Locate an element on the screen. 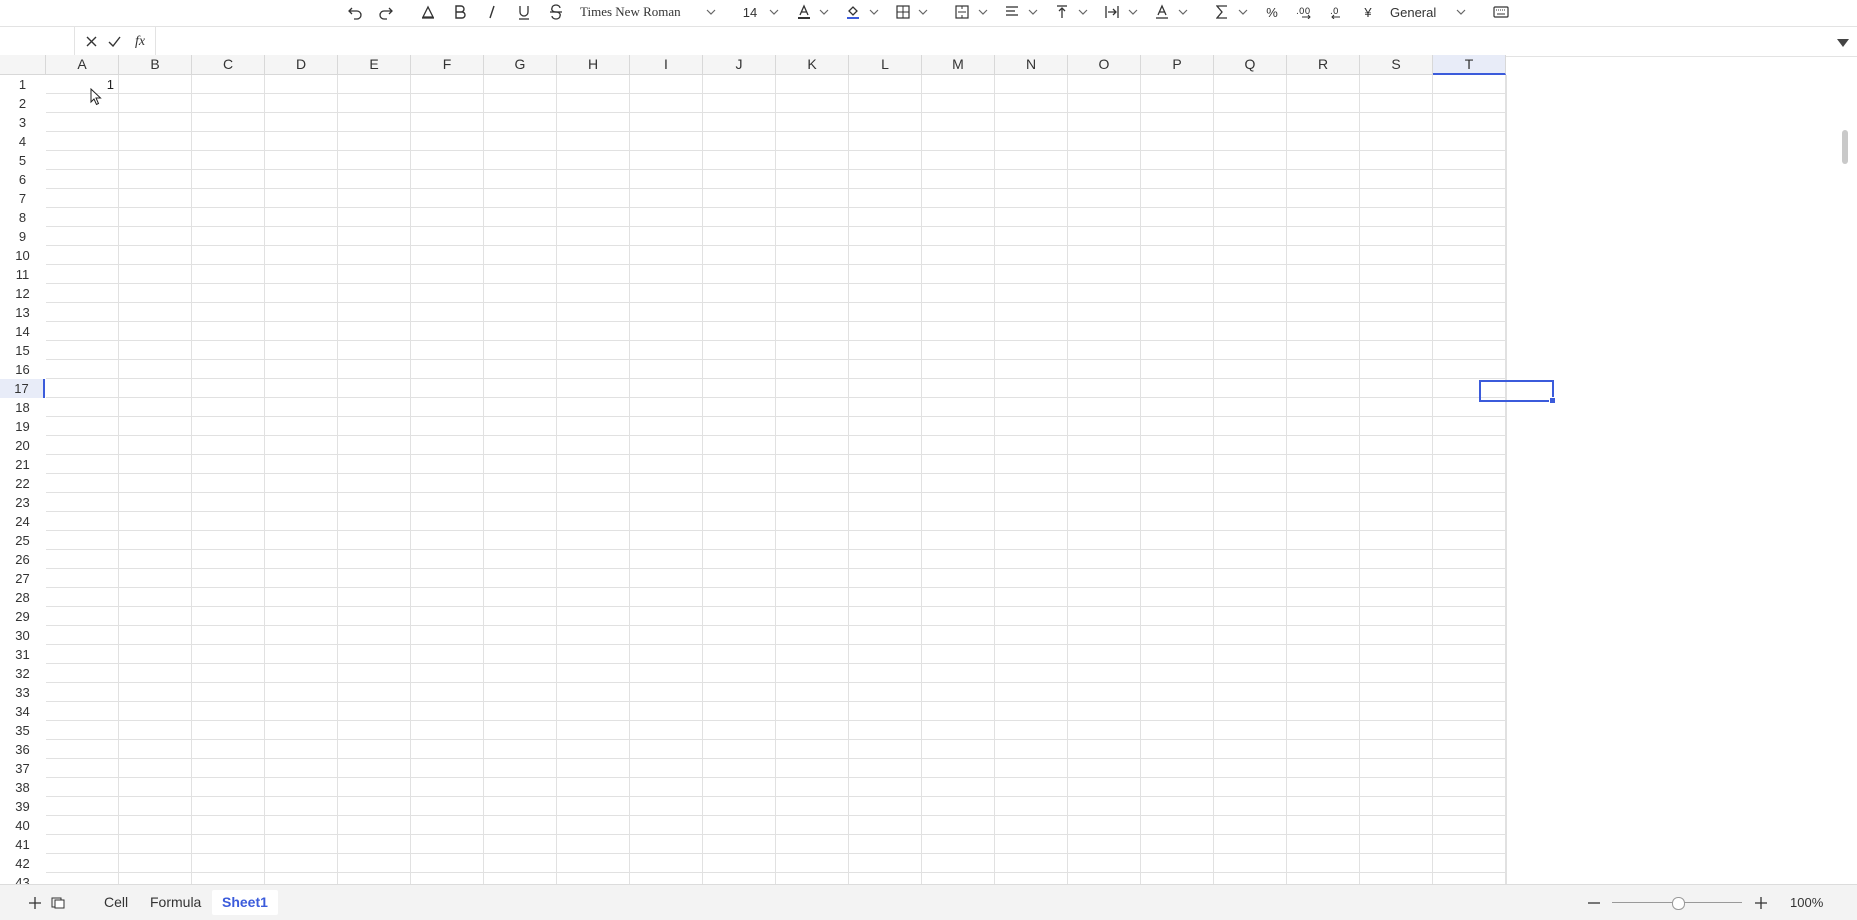 The image size is (1857, 920). align-horizontal-icon is located at coordinates (1012, 12).